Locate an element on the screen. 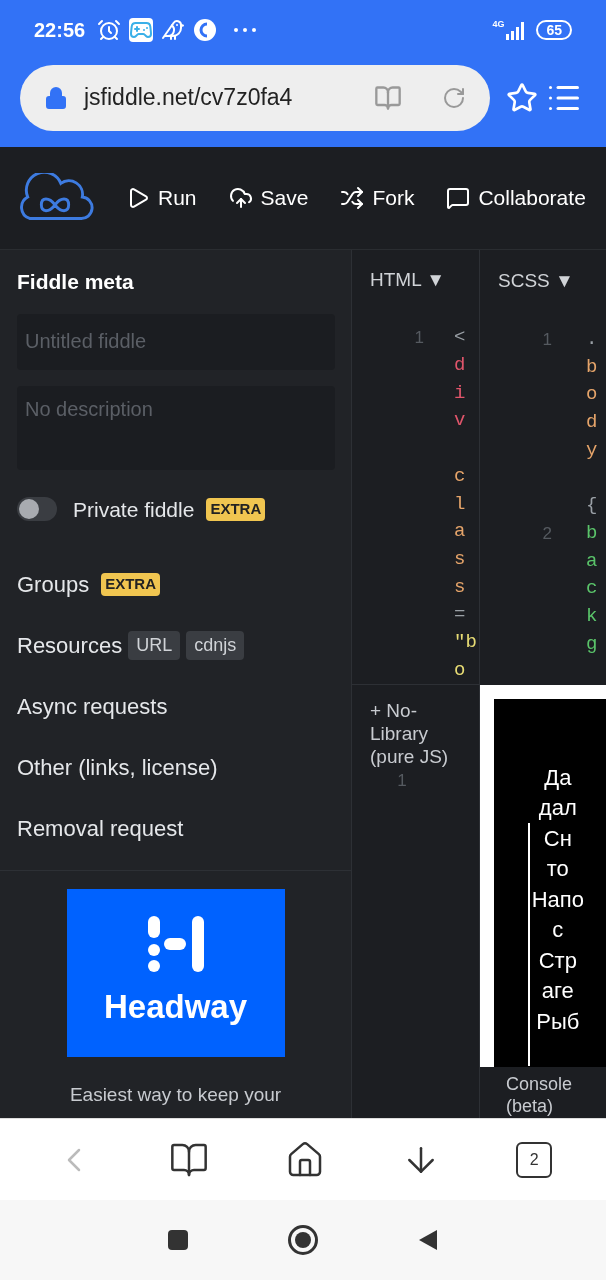 Image resolution: width=606 pixels, height=1280 pixels. console-tab: Console (beta) is located at coordinates (546, 1094).